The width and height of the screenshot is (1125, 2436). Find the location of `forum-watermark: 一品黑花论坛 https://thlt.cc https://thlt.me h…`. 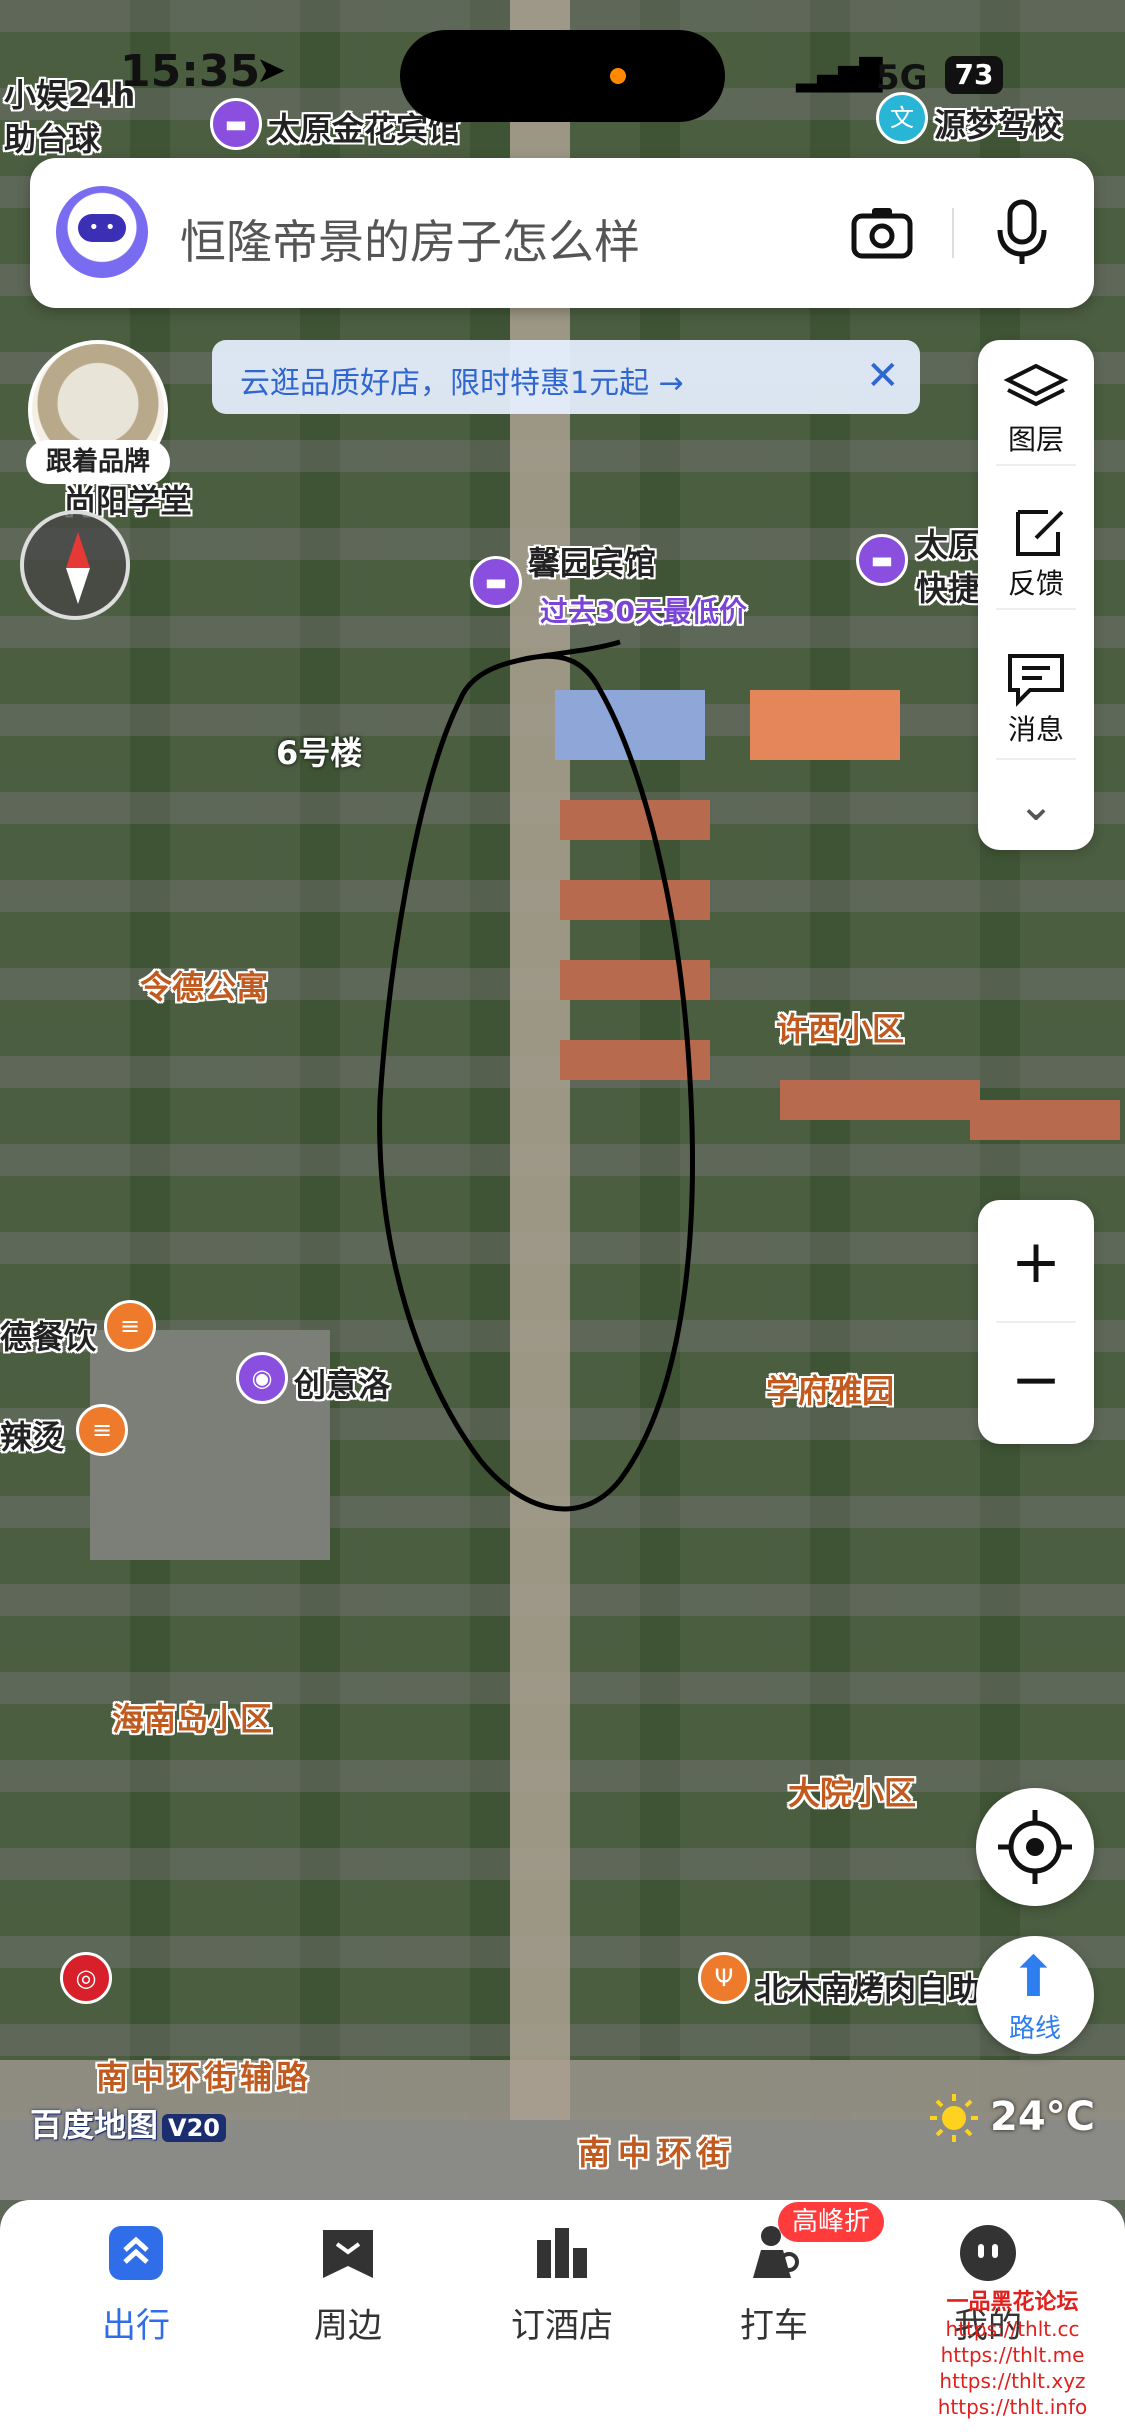

forum-watermark: 一品黑花论坛 https://thlt.cc https://thlt.me h… is located at coordinates (1012, 2355).